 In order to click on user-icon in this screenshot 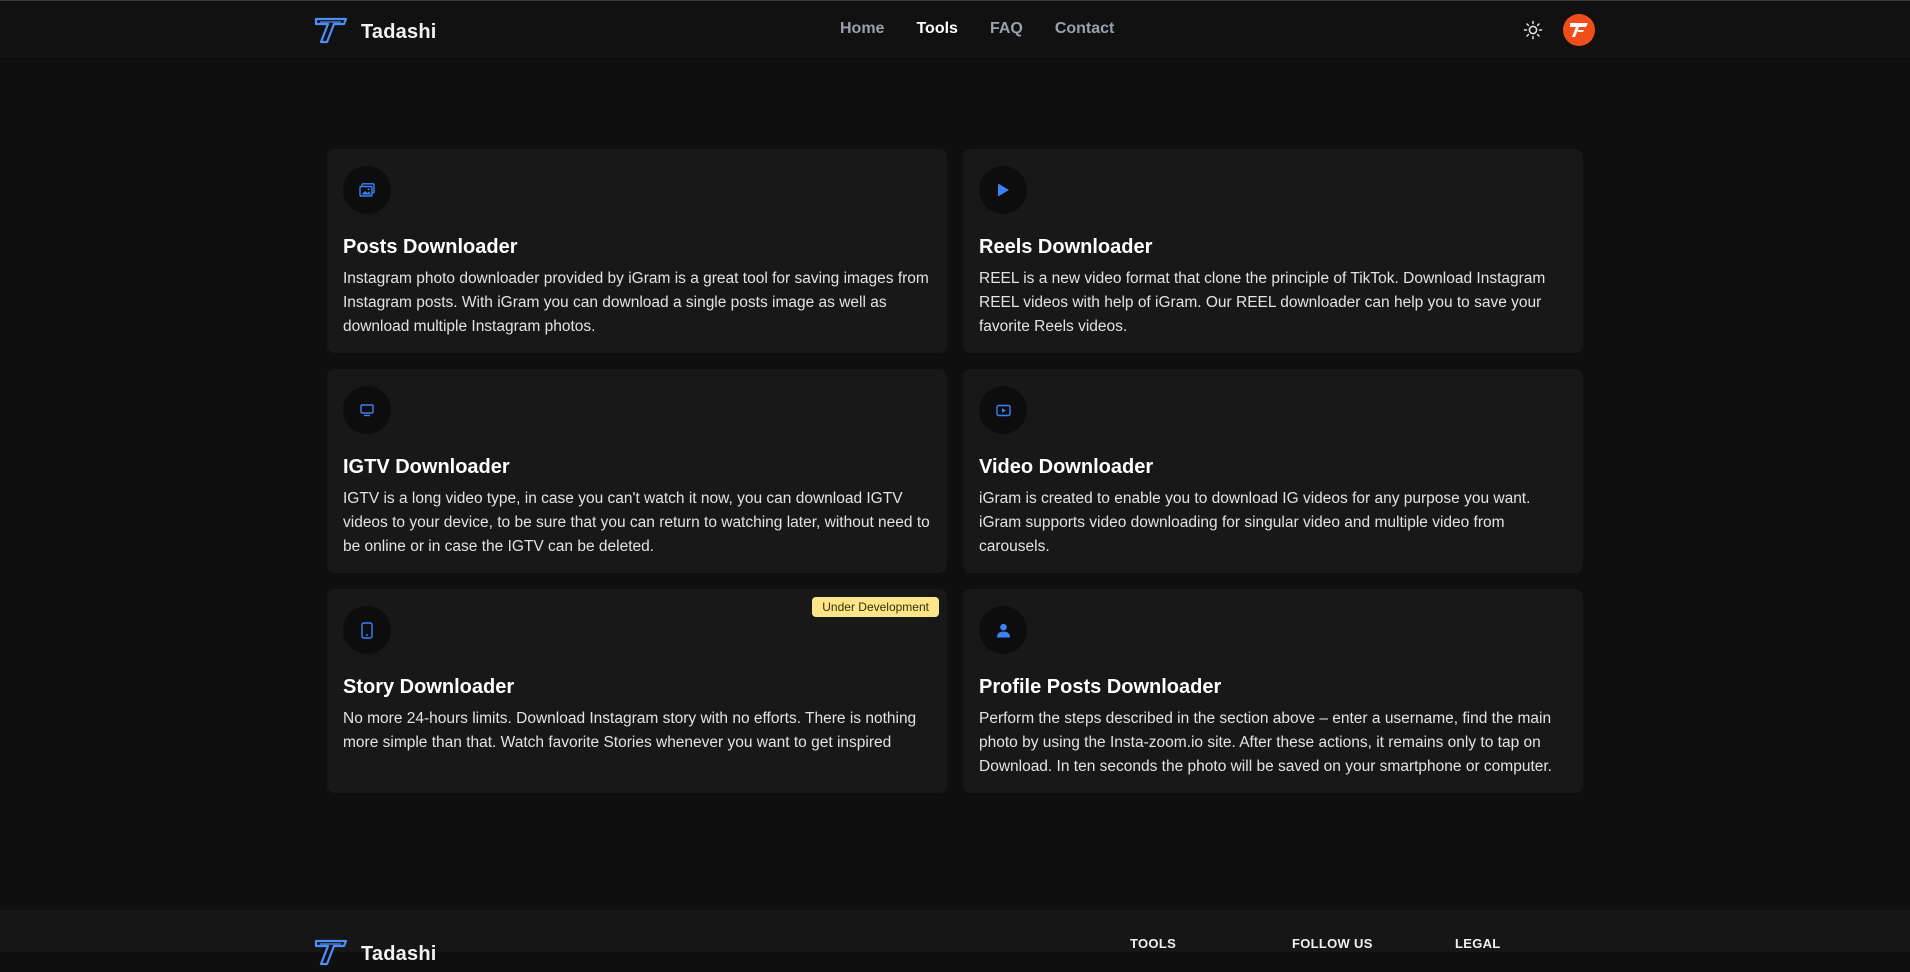, I will do `click(1003, 630)`.